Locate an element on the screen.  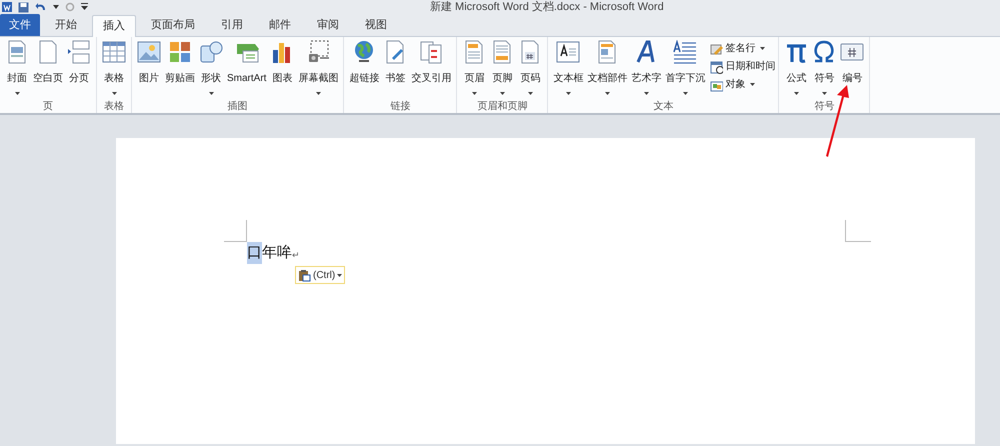
ribbon-button: 符号 is located at coordinates (824, 70).